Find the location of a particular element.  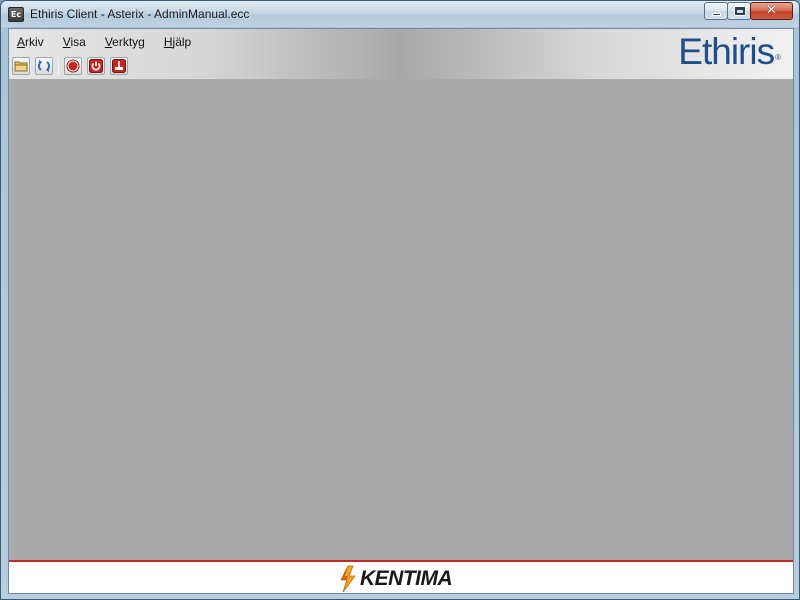

export-button is located at coordinates (119, 66).